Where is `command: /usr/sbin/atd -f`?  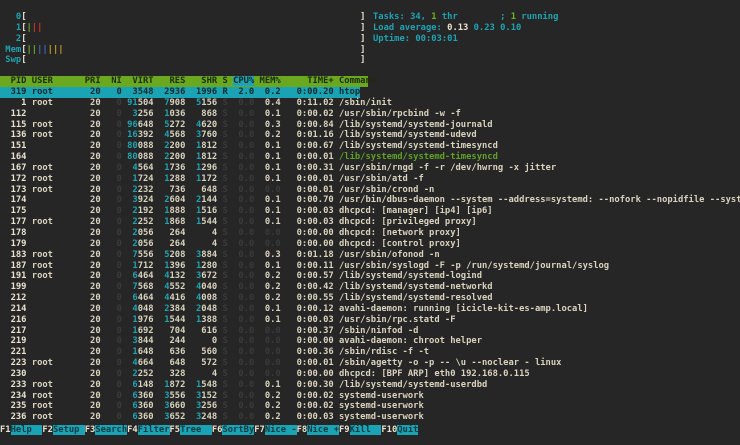 command: /usr/sbin/atd -f is located at coordinates (381, 178).